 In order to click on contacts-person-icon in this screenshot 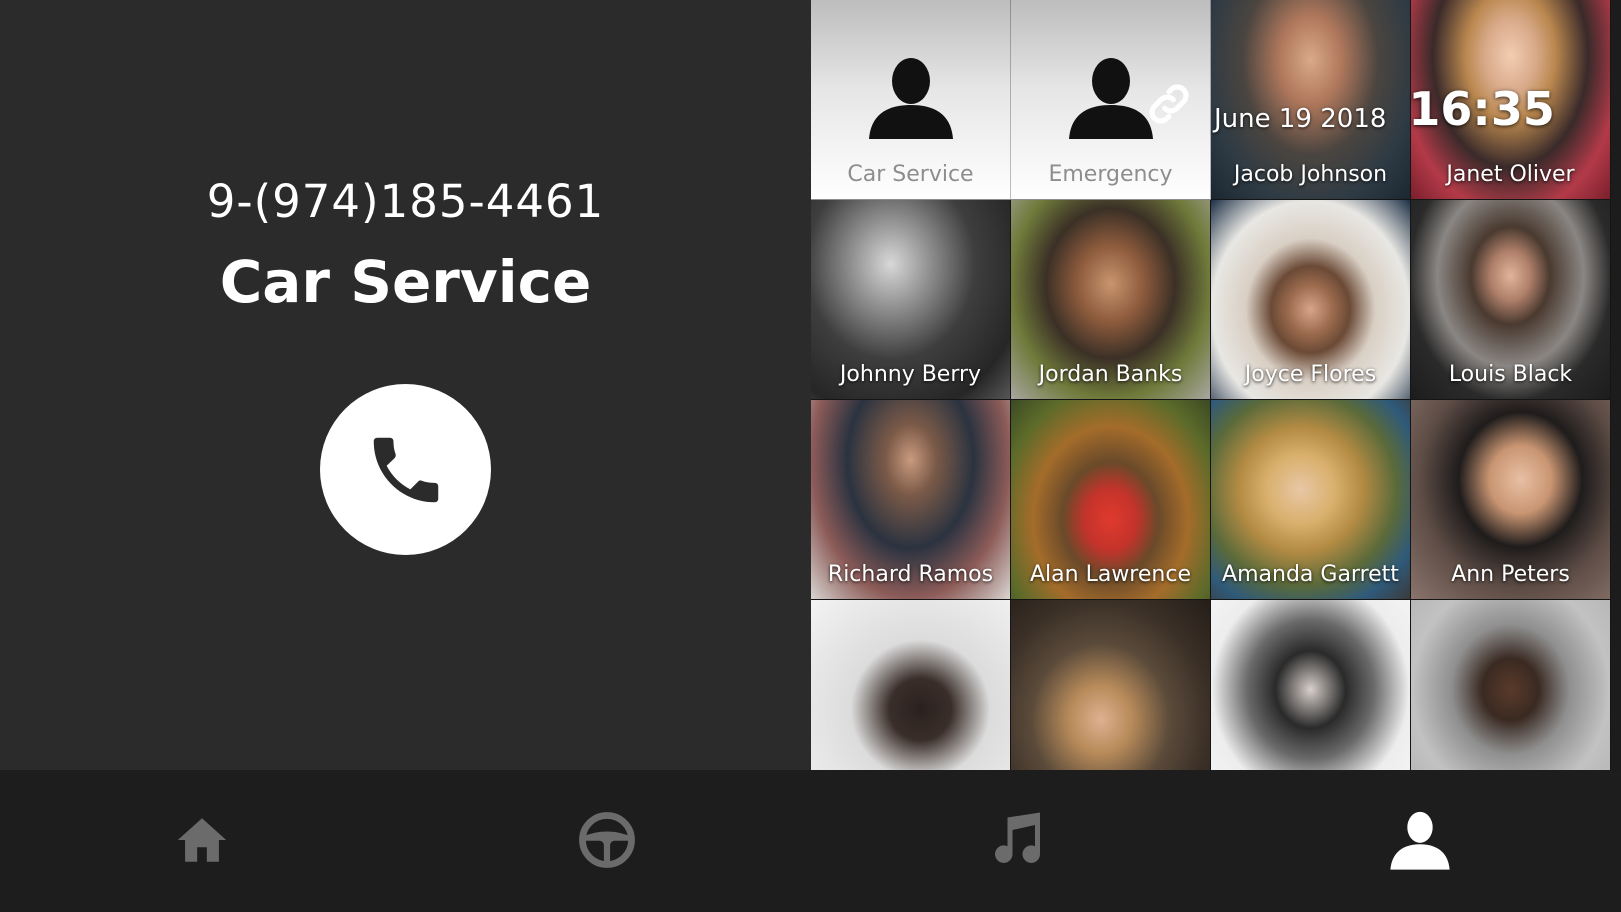, I will do `click(1420, 840)`.